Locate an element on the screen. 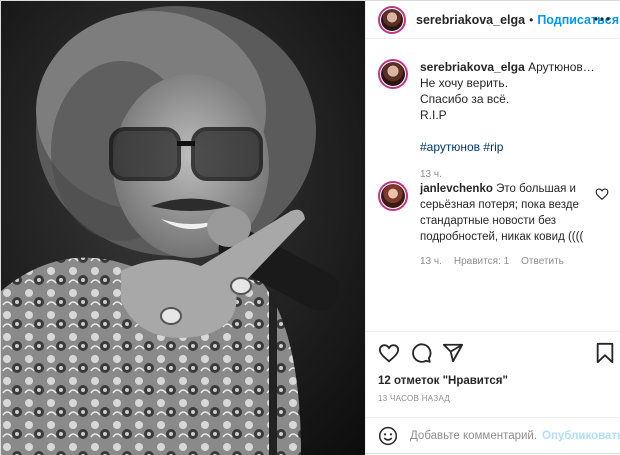 This screenshot has width=620, height=455. more-options-icon is located at coordinates (602, 19).